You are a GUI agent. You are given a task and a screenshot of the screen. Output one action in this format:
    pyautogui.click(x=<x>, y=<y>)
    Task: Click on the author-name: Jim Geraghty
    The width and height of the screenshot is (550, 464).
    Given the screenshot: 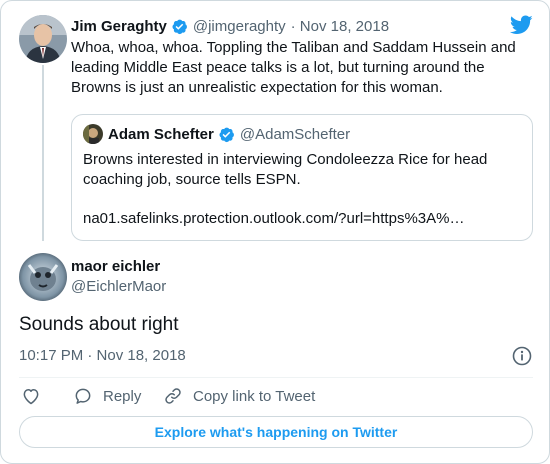 What is the action you would take?
    pyautogui.click(x=119, y=26)
    